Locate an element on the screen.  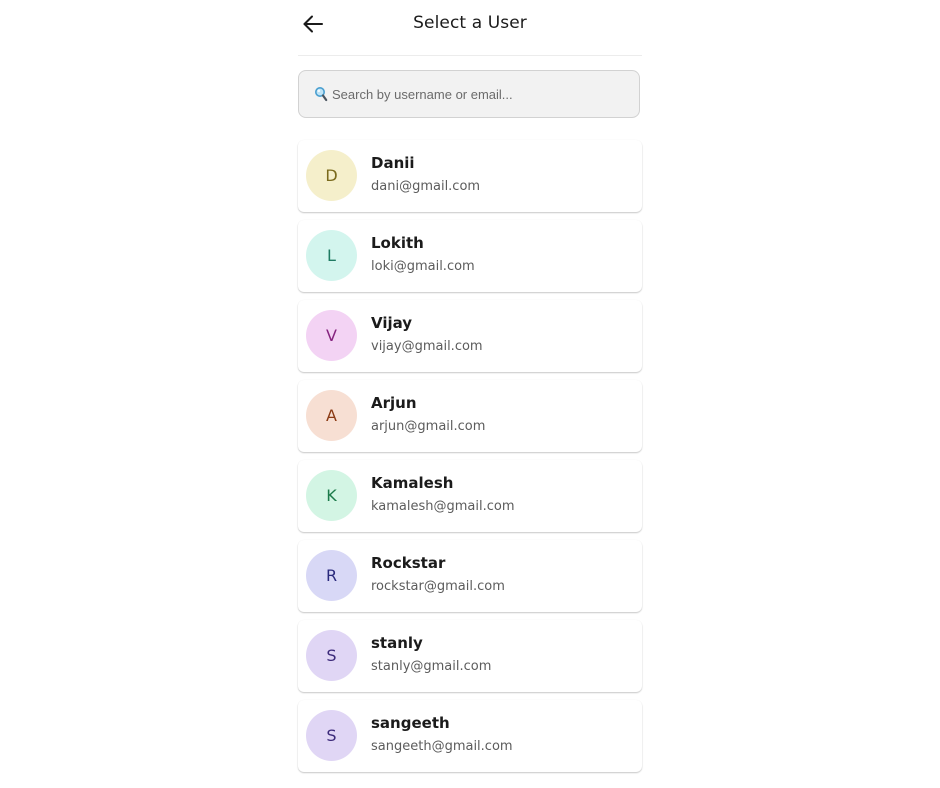
user-email: vijay@gmail.com is located at coordinates (427, 346).